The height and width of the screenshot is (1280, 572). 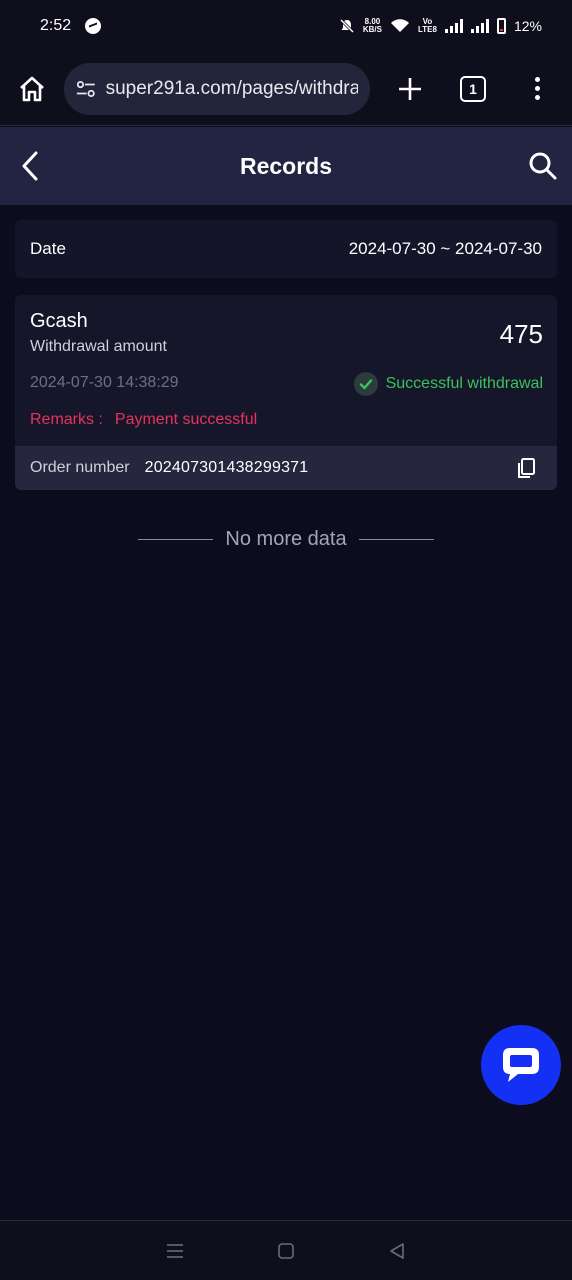 I want to click on chat-bubble-icon, so click(x=521, y=1065).